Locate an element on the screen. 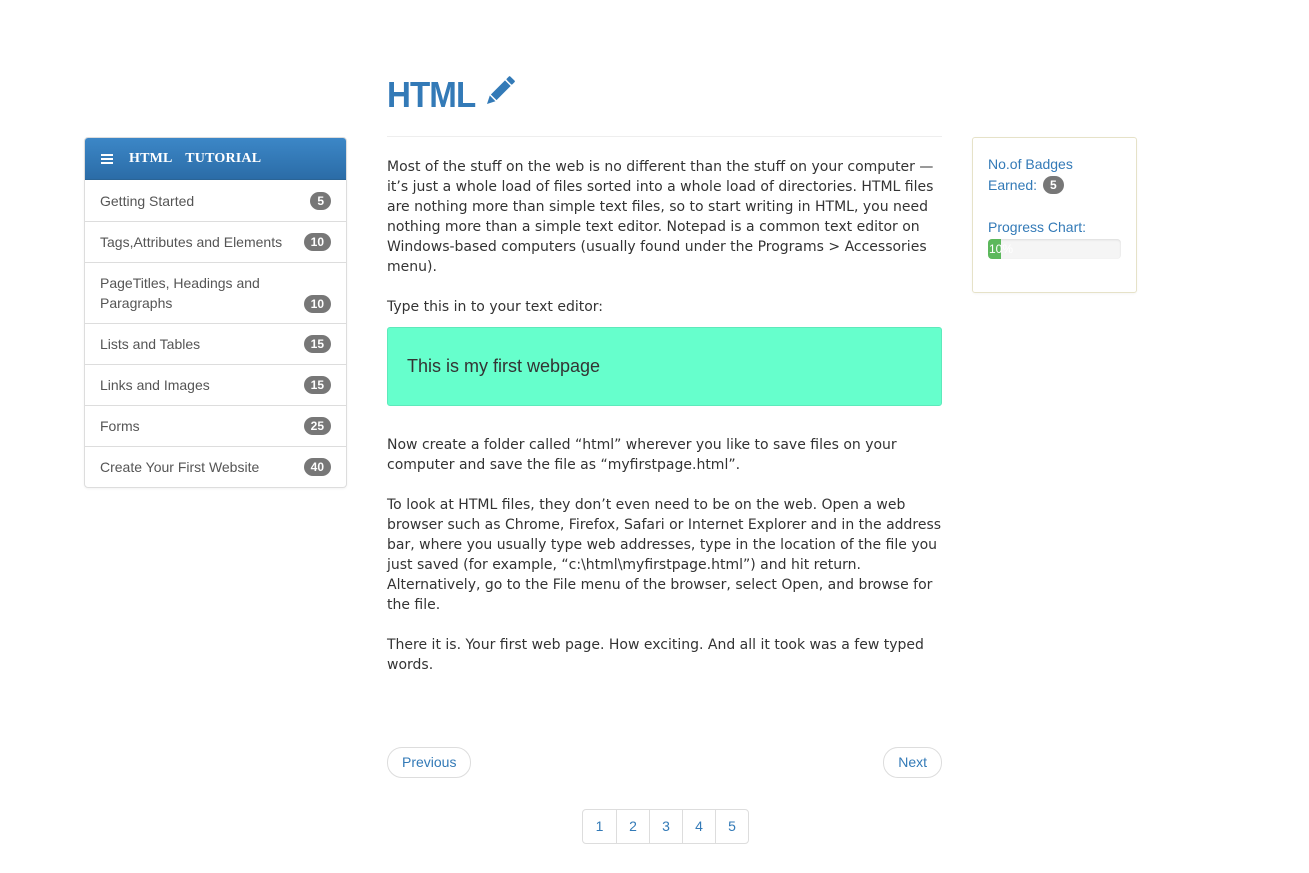 Image resolution: width=1309 pixels, height=873 pixels. sidebar-item-pagetitles-headings-paragraphs: PageTitles, Headings and Paragraphs 10 is located at coordinates (215, 292).